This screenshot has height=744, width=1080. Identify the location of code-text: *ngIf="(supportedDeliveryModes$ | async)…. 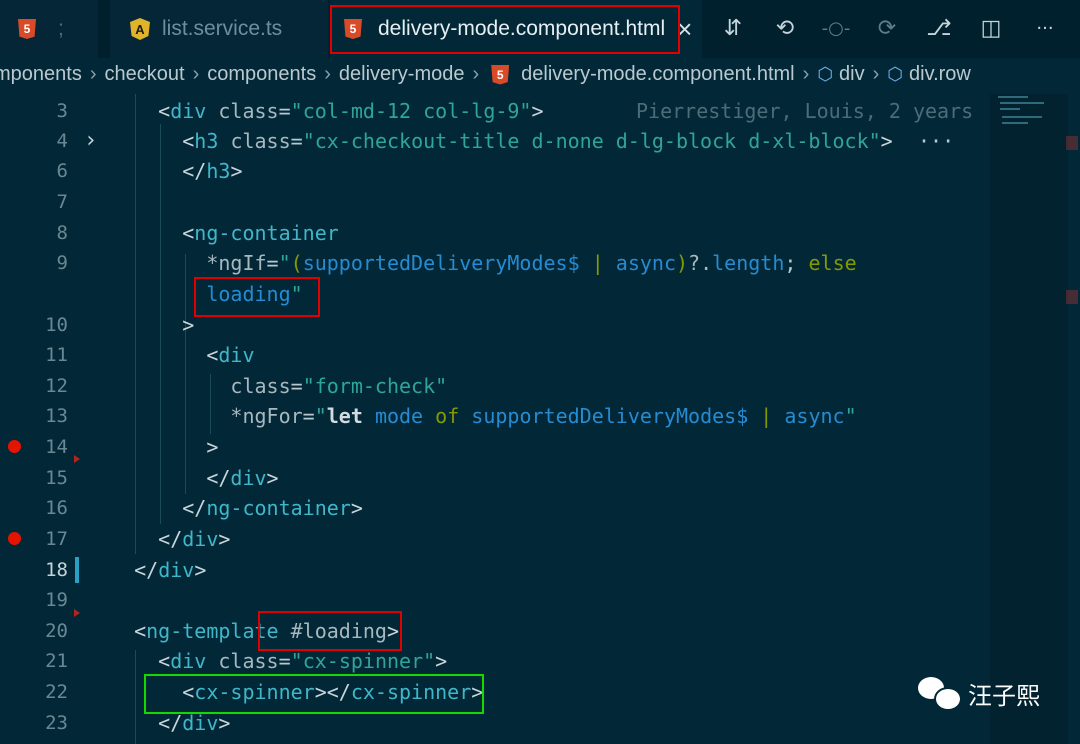
(531, 263).